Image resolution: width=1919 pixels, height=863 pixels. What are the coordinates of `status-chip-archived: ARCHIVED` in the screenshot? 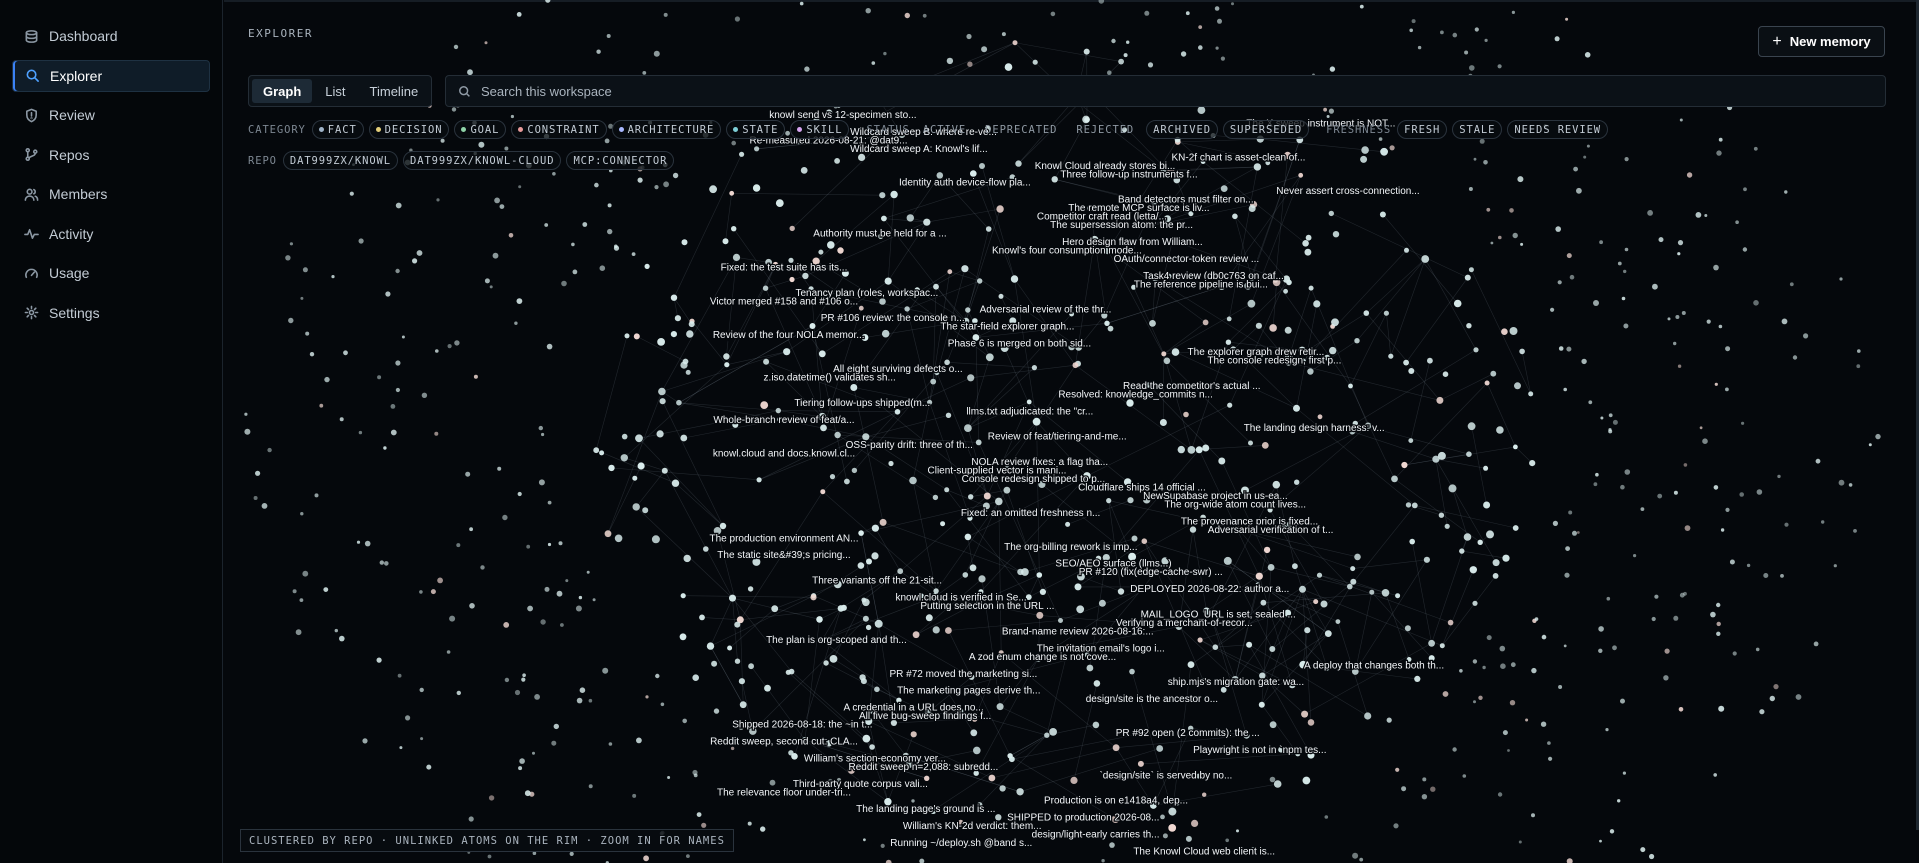 It's located at (1182, 129).